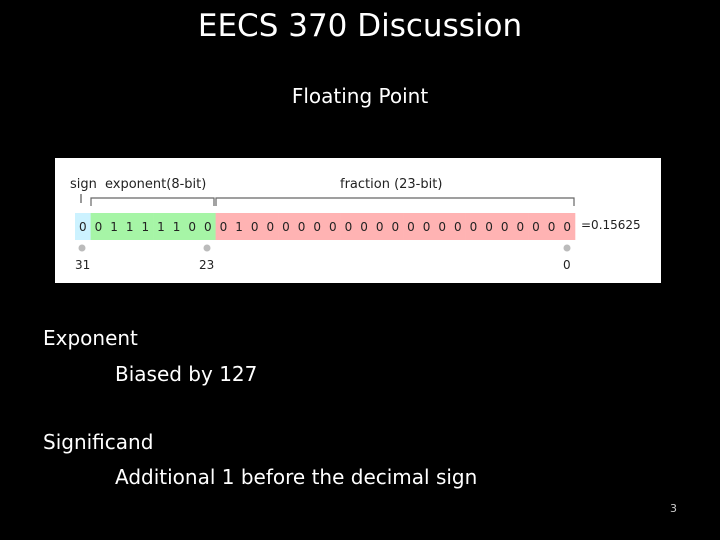 Image resolution: width=720 pixels, height=540 pixels. What do you see at coordinates (206, 265) in the screenshot?
I see `bit-23-label: 23` at bounding box center [206, 265].